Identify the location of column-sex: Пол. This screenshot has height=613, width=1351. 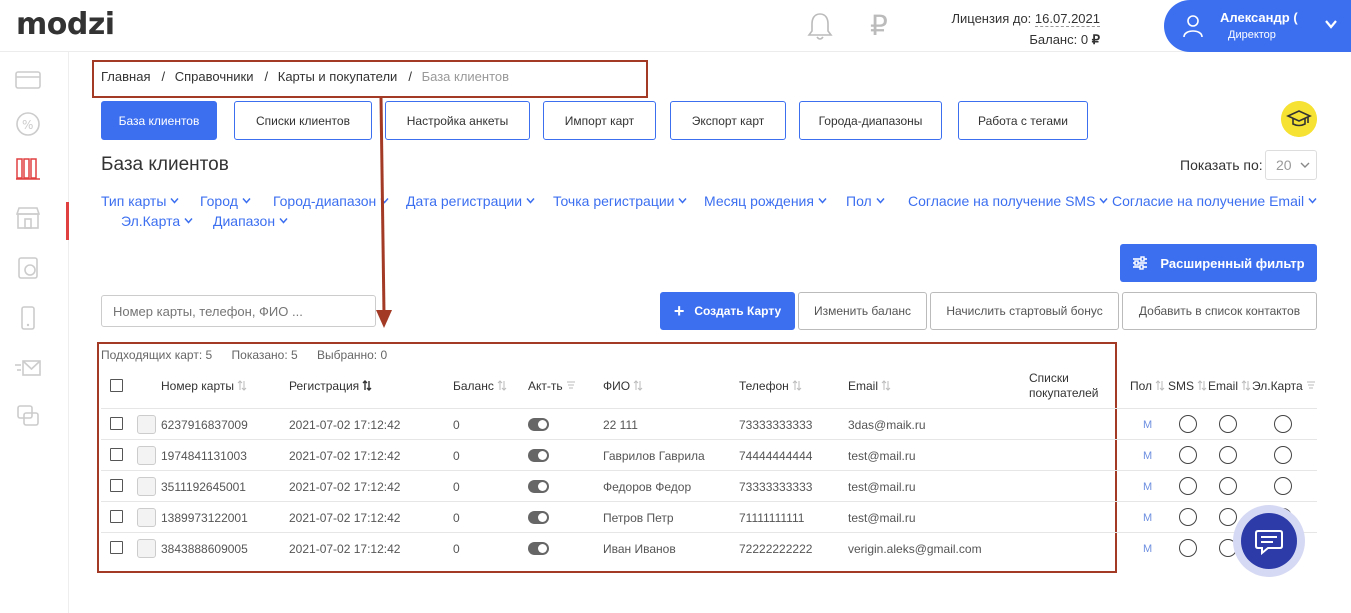
(1147, 386).